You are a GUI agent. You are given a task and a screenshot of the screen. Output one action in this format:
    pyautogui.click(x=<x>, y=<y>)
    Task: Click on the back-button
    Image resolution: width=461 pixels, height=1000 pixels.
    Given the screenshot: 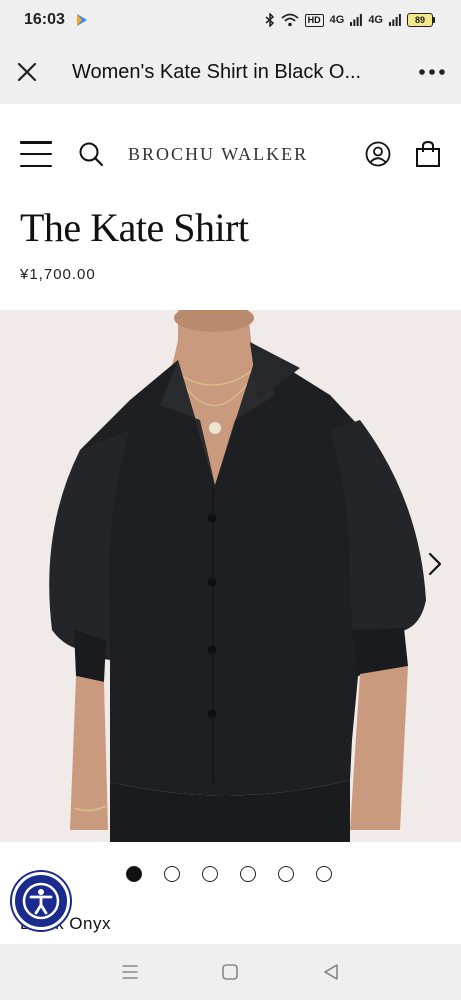 What is the action you would take?
    pyautogui.click(x=331, y=972)
    